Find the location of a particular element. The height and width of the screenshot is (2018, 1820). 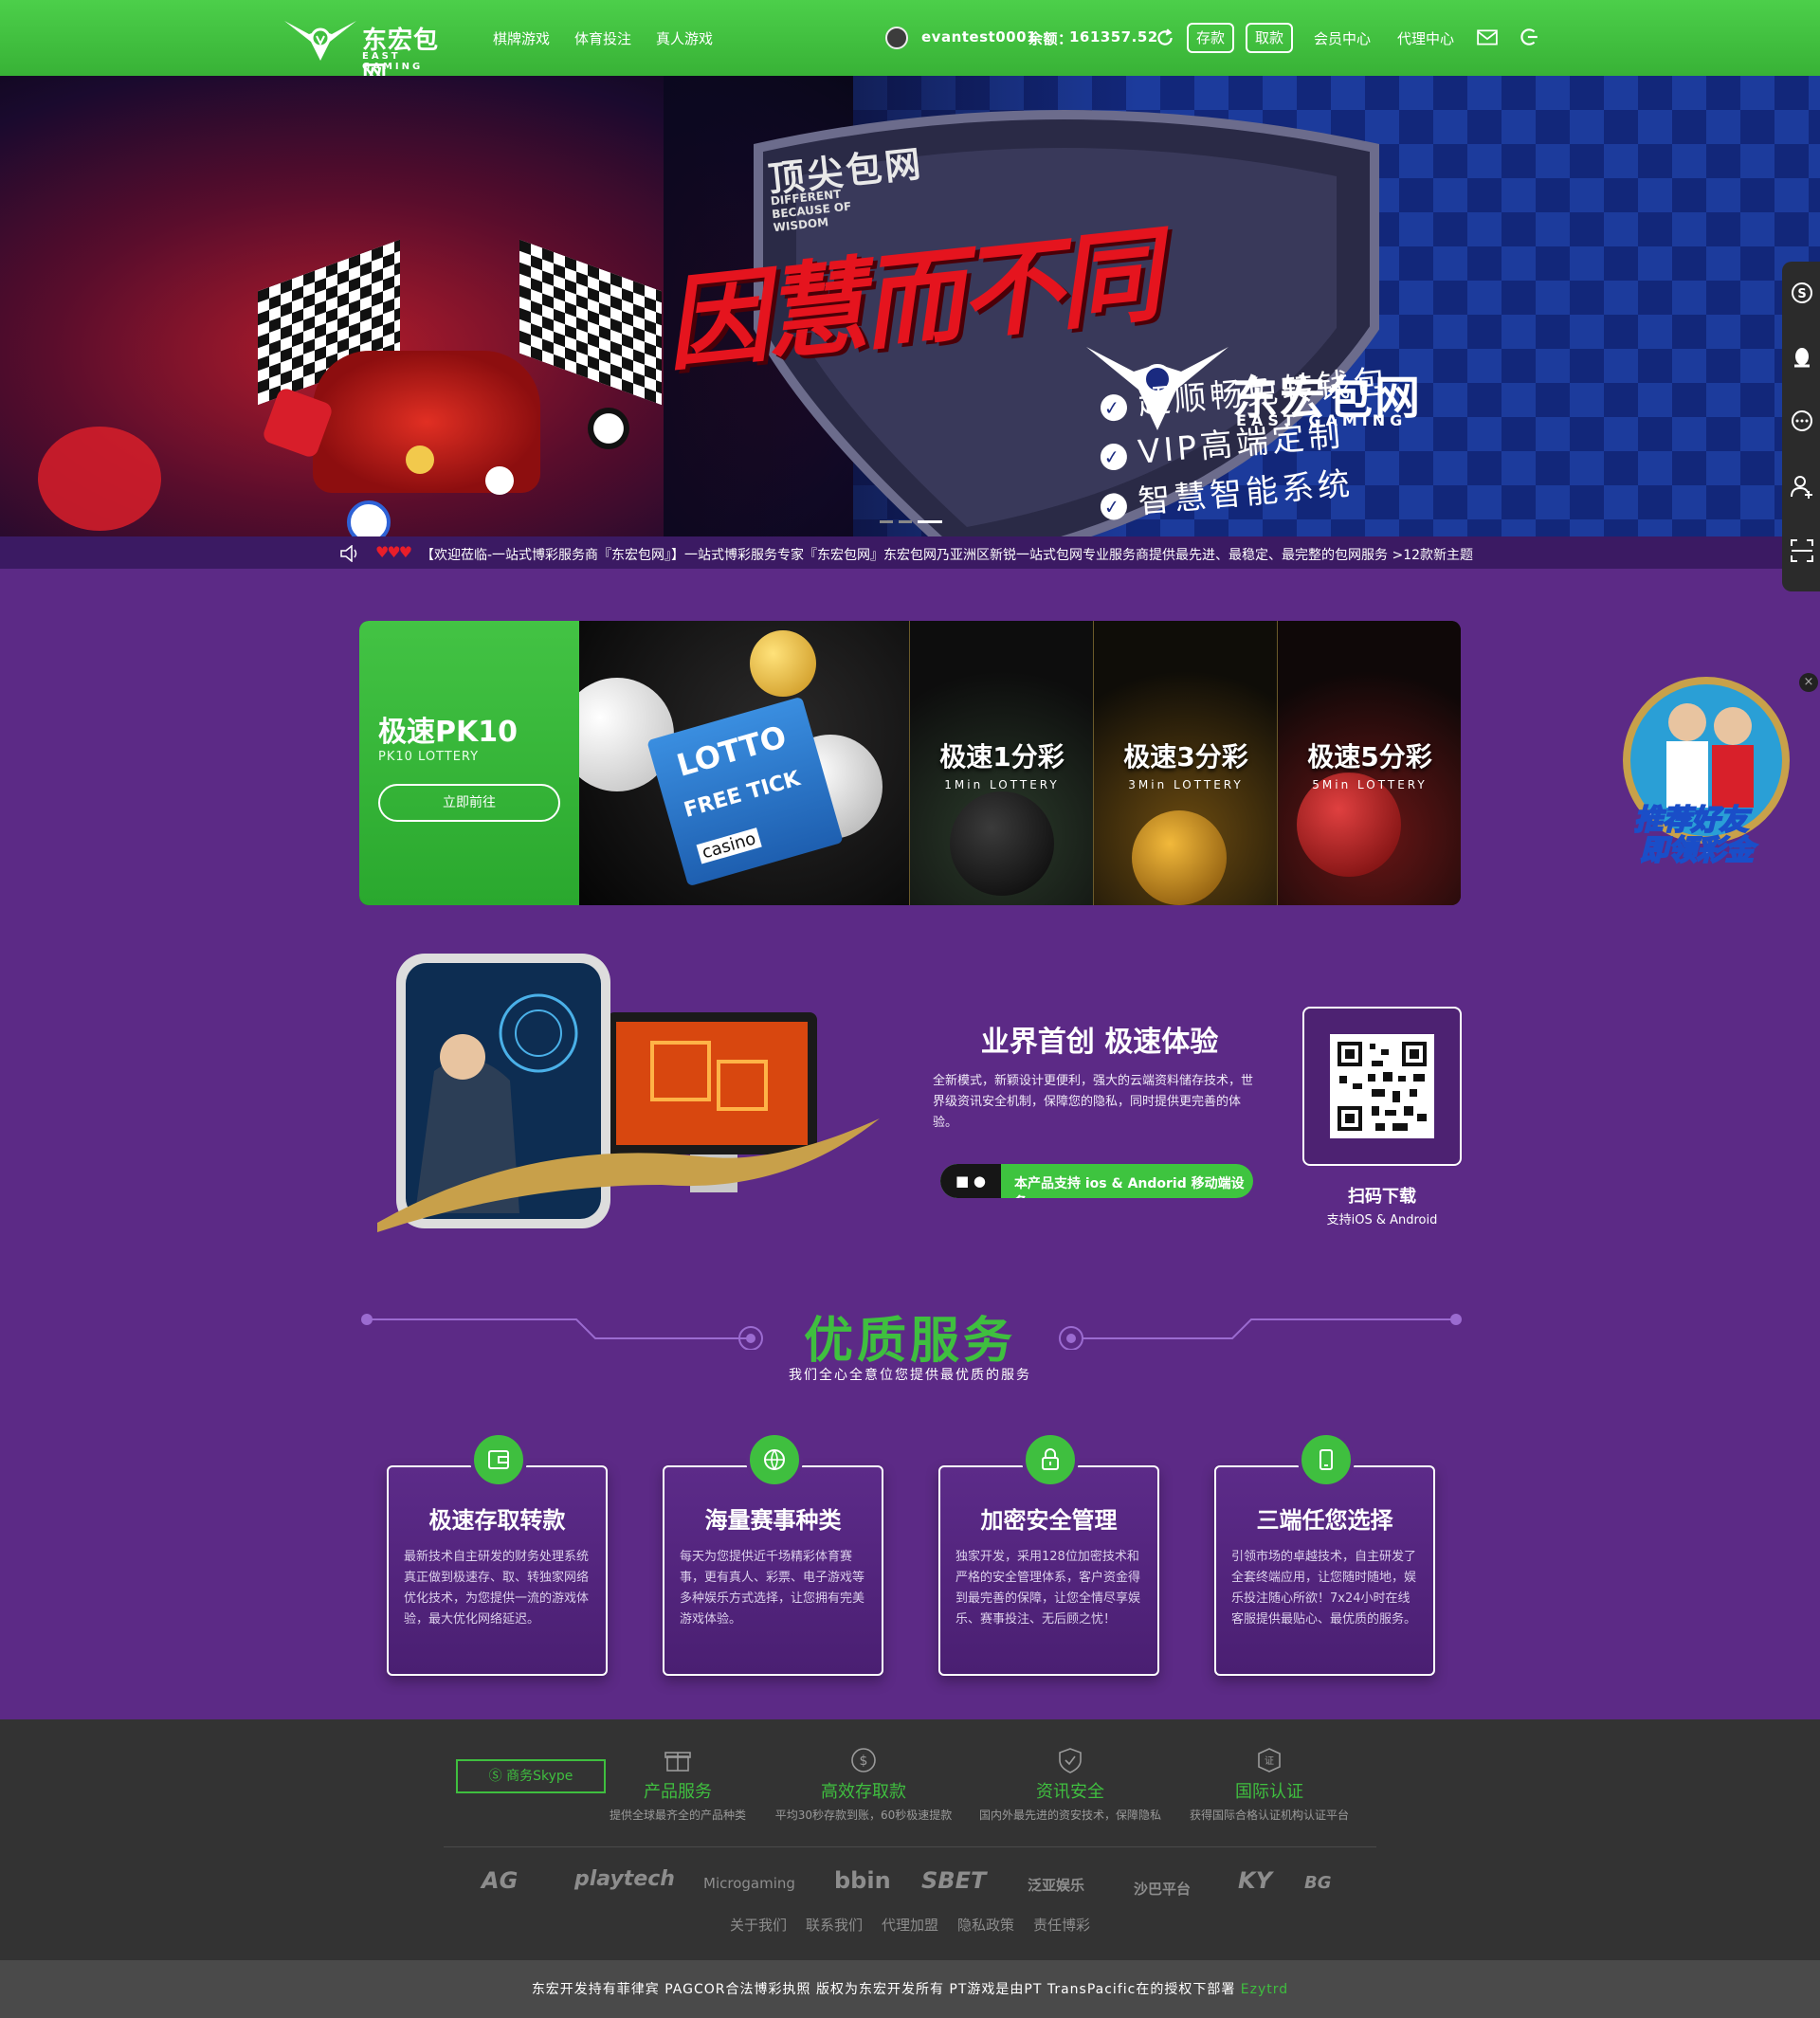

dollar-icon: $ is located at coordinates (863, 1761).